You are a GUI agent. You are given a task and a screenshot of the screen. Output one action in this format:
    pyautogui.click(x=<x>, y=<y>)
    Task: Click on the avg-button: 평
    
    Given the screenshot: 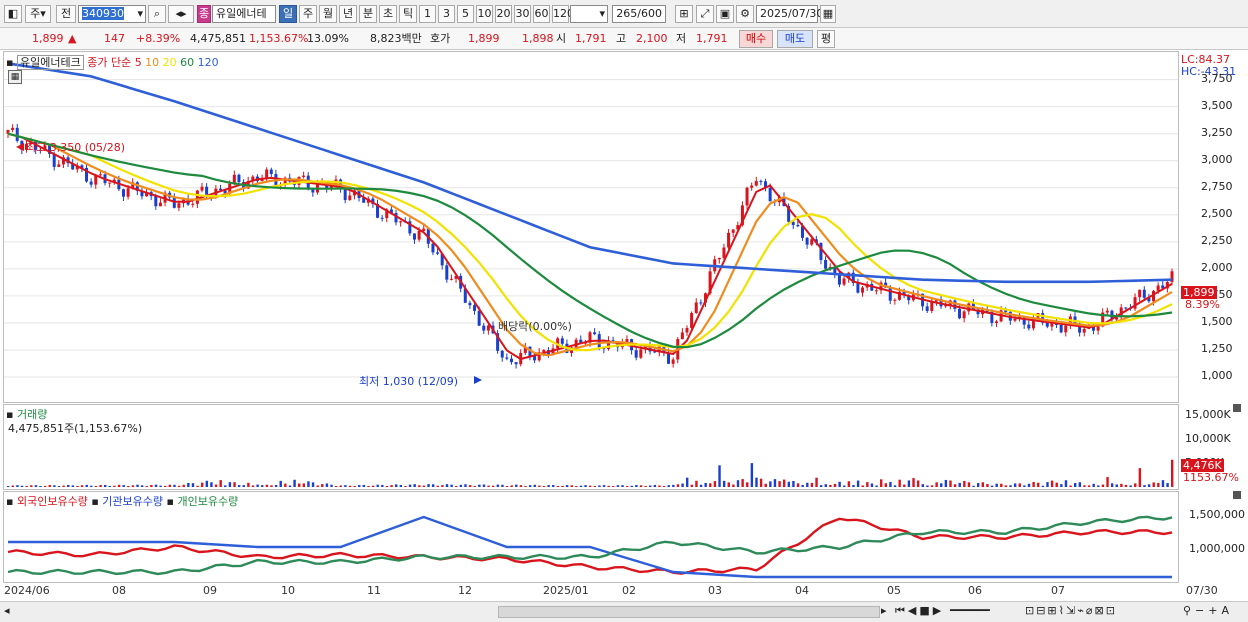 What is the action you would take?
    pyautogui.click(x=826, y=39)
    